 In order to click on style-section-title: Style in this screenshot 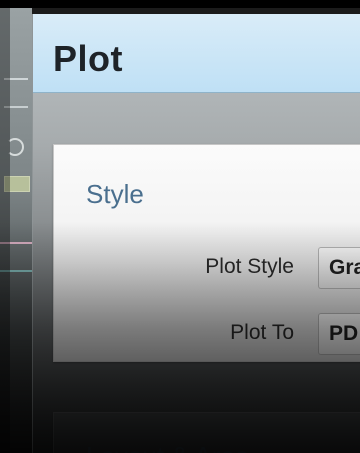, I will do `click(115, 194)`.